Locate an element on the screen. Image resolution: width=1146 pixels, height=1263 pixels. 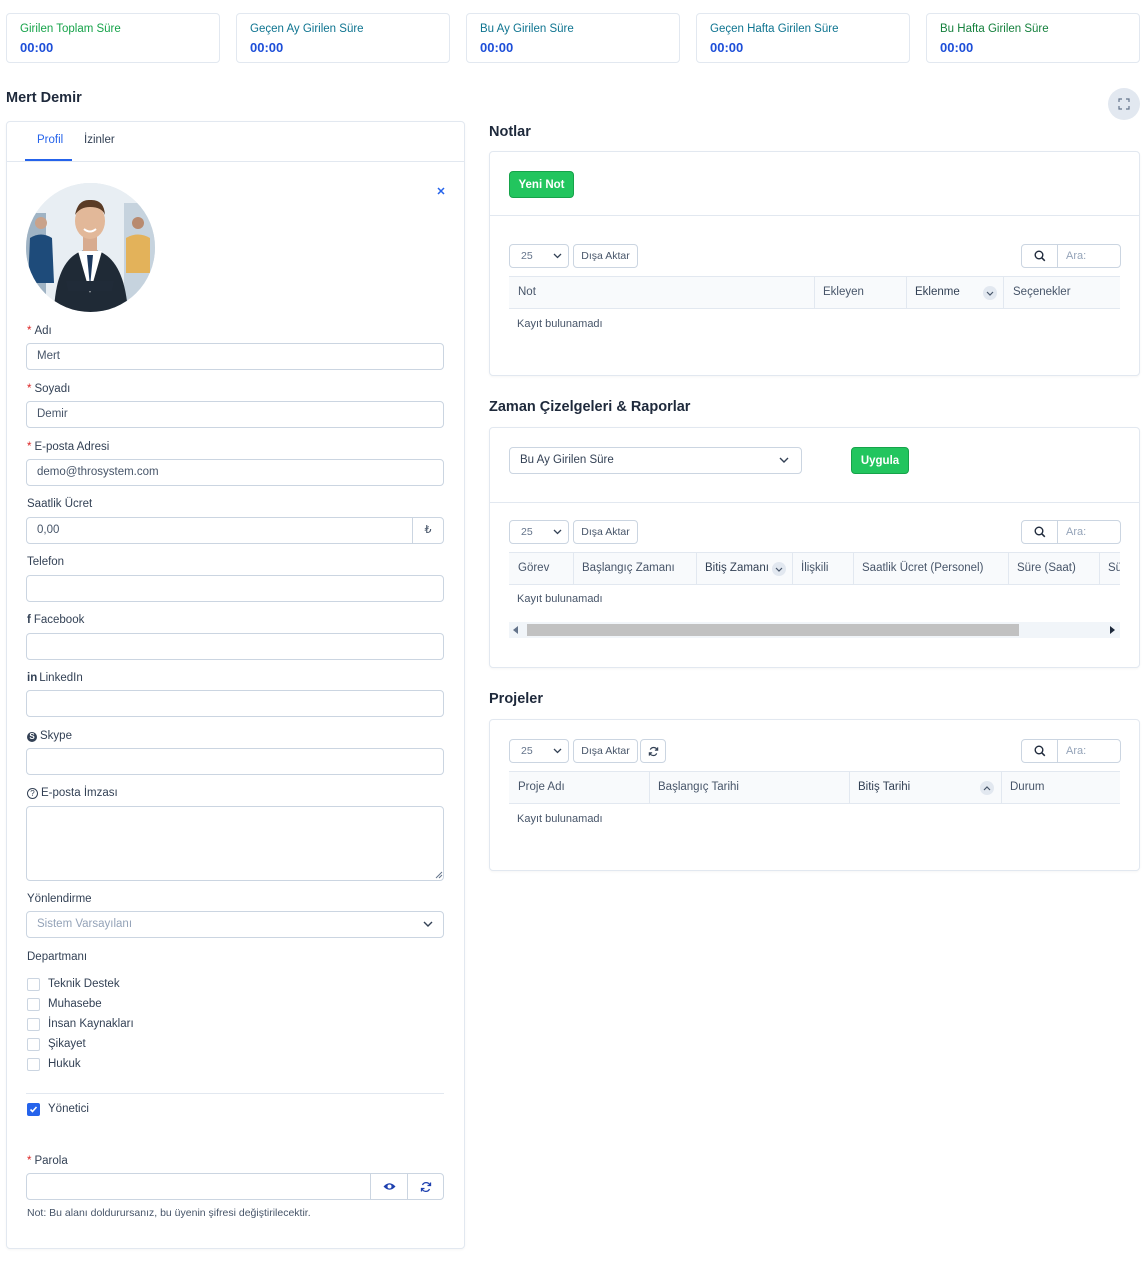
department-checkbox-row: Muhasebe is located at coordinates (64, 1004).